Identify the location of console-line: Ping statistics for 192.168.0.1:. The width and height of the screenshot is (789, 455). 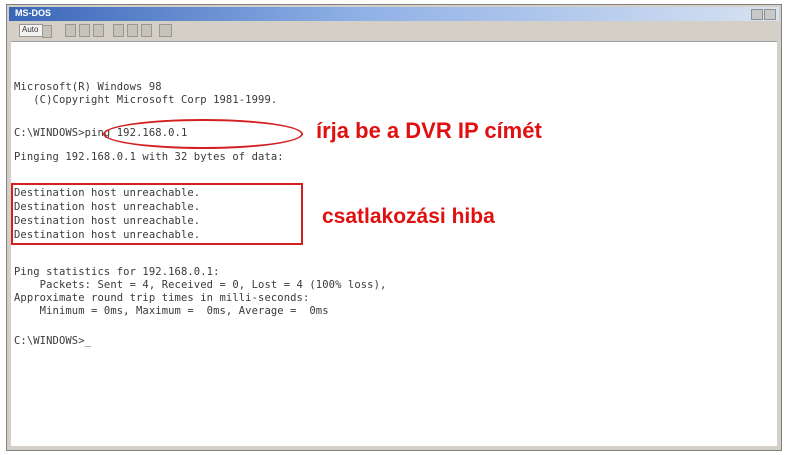
(117, 272).